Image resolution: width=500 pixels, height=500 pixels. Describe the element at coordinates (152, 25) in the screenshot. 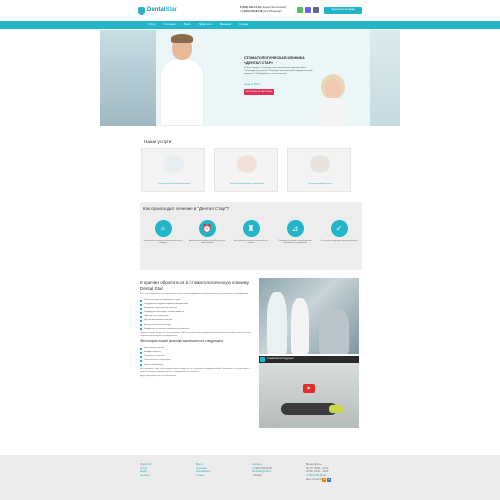

I see `nav-item-services: Услуги` at that location.